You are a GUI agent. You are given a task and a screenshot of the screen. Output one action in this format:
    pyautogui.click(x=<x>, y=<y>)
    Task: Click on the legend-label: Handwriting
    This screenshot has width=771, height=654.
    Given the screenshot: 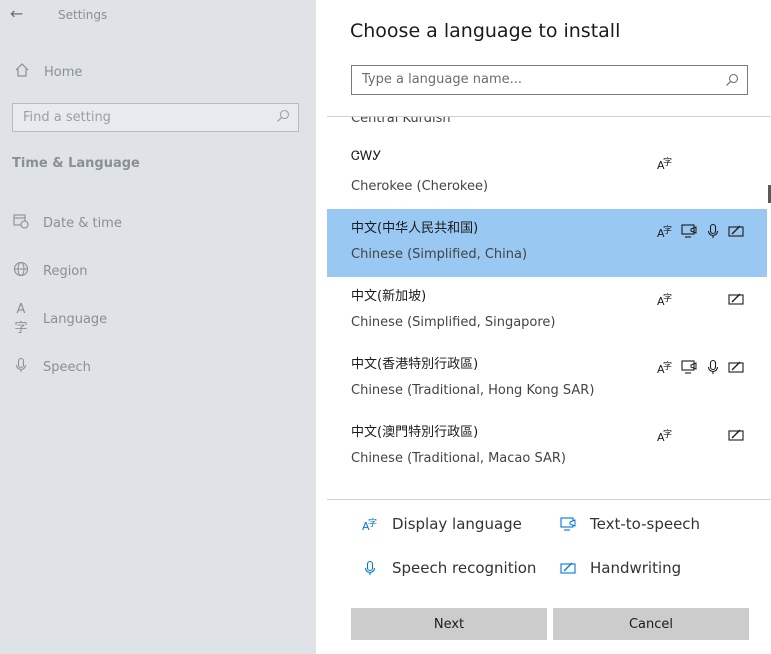 What is the action you would take?
    pyautogui.click(x=636, y=568)
    